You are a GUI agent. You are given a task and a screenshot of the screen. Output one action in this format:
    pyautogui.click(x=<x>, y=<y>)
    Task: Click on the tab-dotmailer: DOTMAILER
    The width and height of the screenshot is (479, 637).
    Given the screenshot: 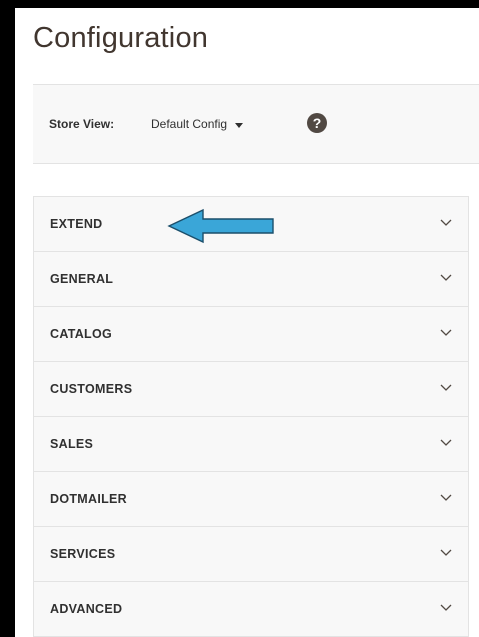 What is the action you would take?
    pyautogui.click(x=251, y=499)
    